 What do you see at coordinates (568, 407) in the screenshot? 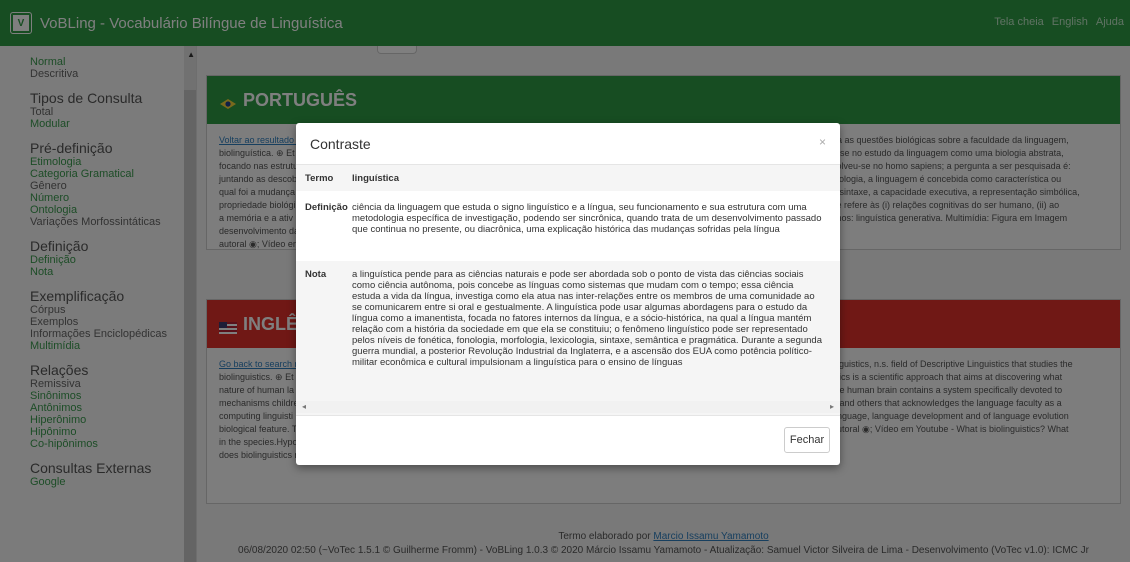
I see `modal-horizontal-scrollbar: ◂ ▸` at bounding box center [568, 407].